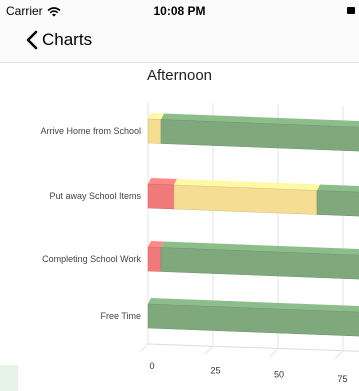  Describe the element at coordinates (32, 40) in the screenshot. I see `chevron-left-icon` at that location.